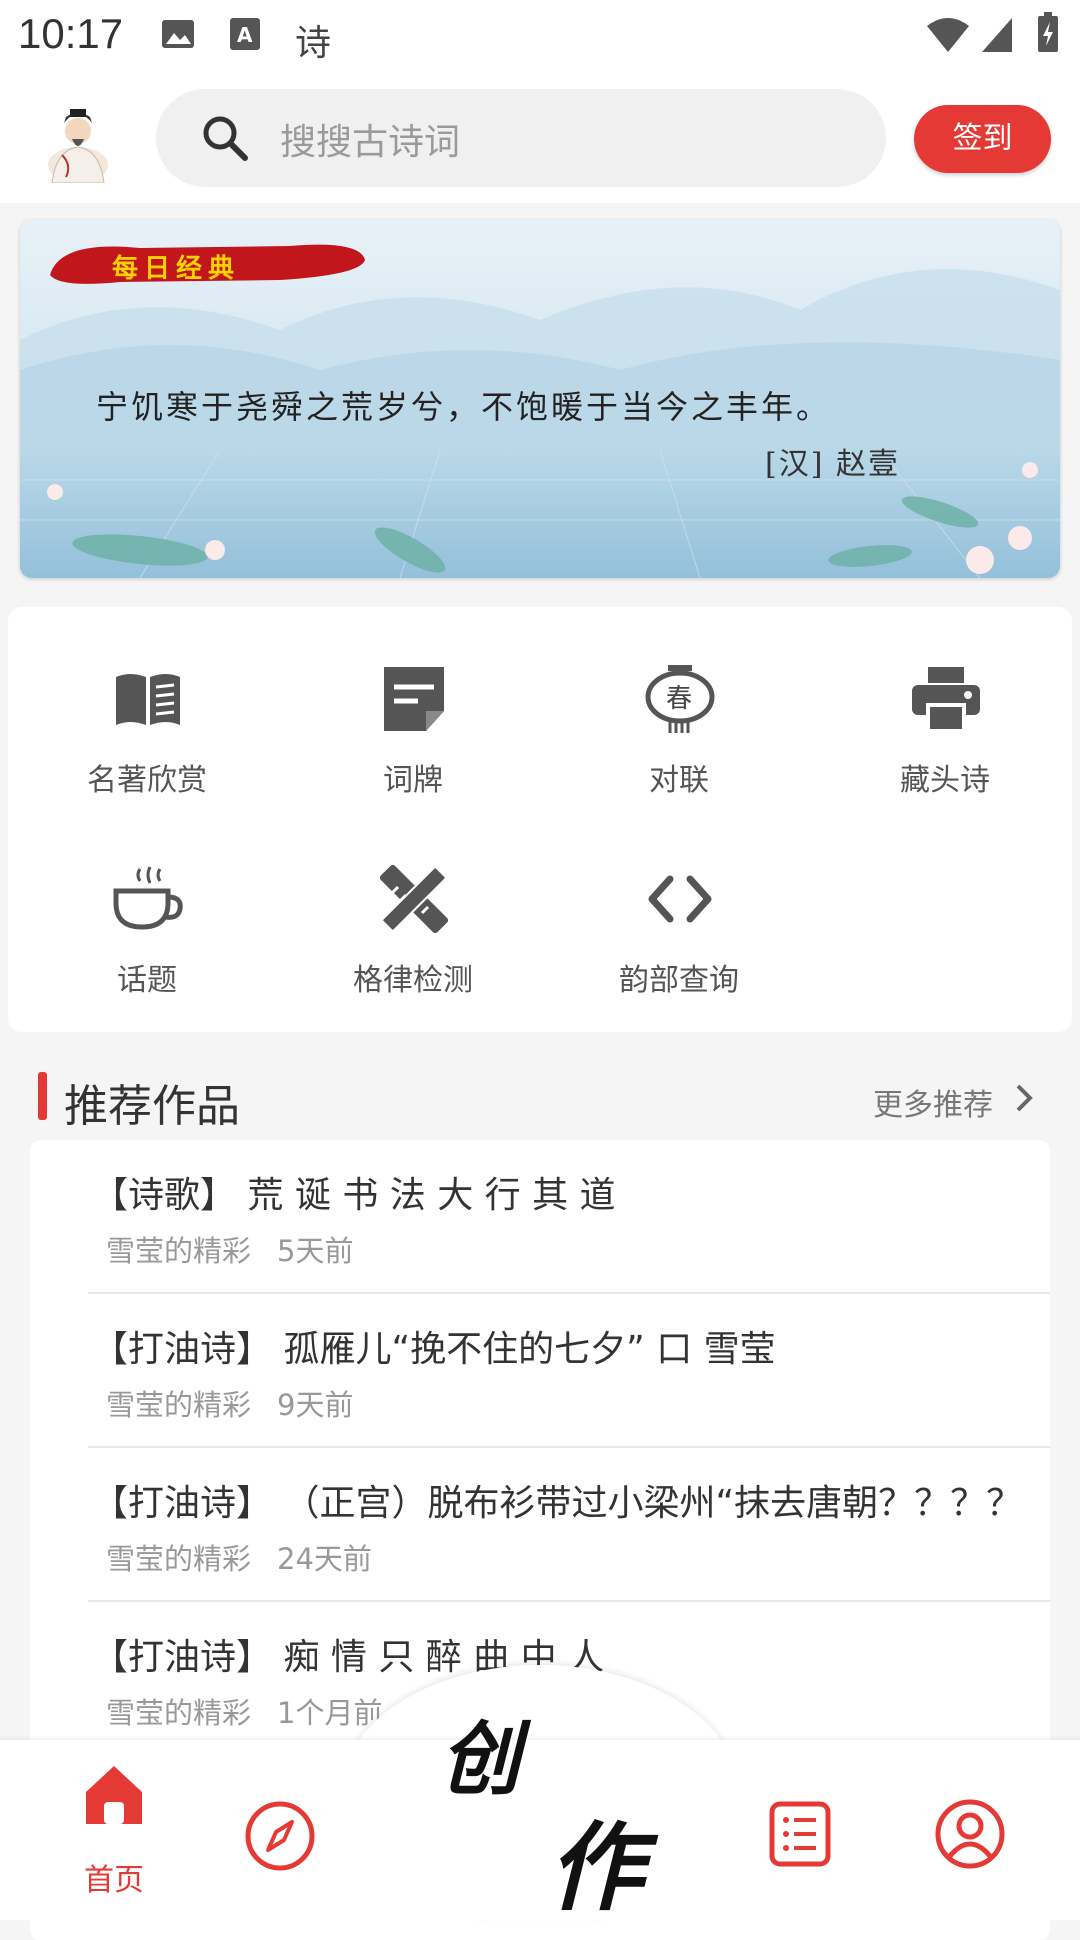 Image resolution: width=1080 pixels, height=1940 pixels. I want to click on feature-label: 词牌, so click(413, 780).